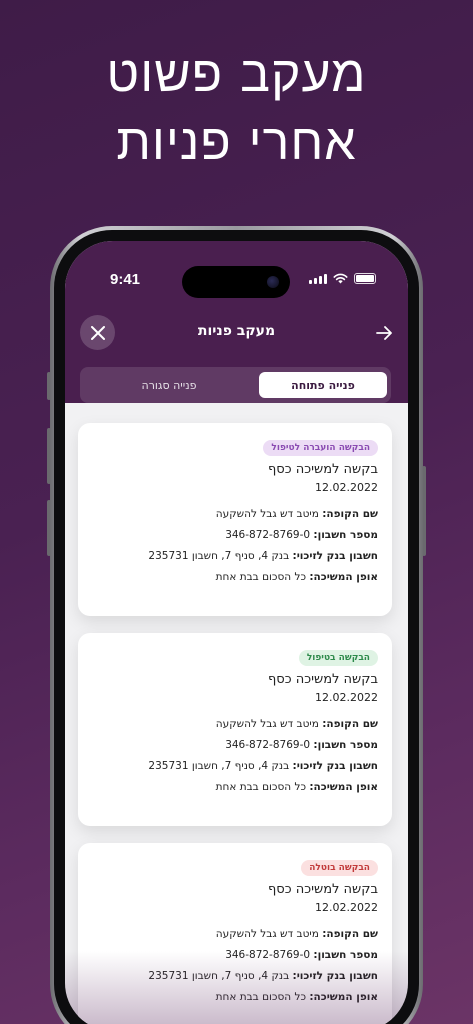 This screenshot has height=1024, width=473. I want to click on status-icons, so click(342, 278).